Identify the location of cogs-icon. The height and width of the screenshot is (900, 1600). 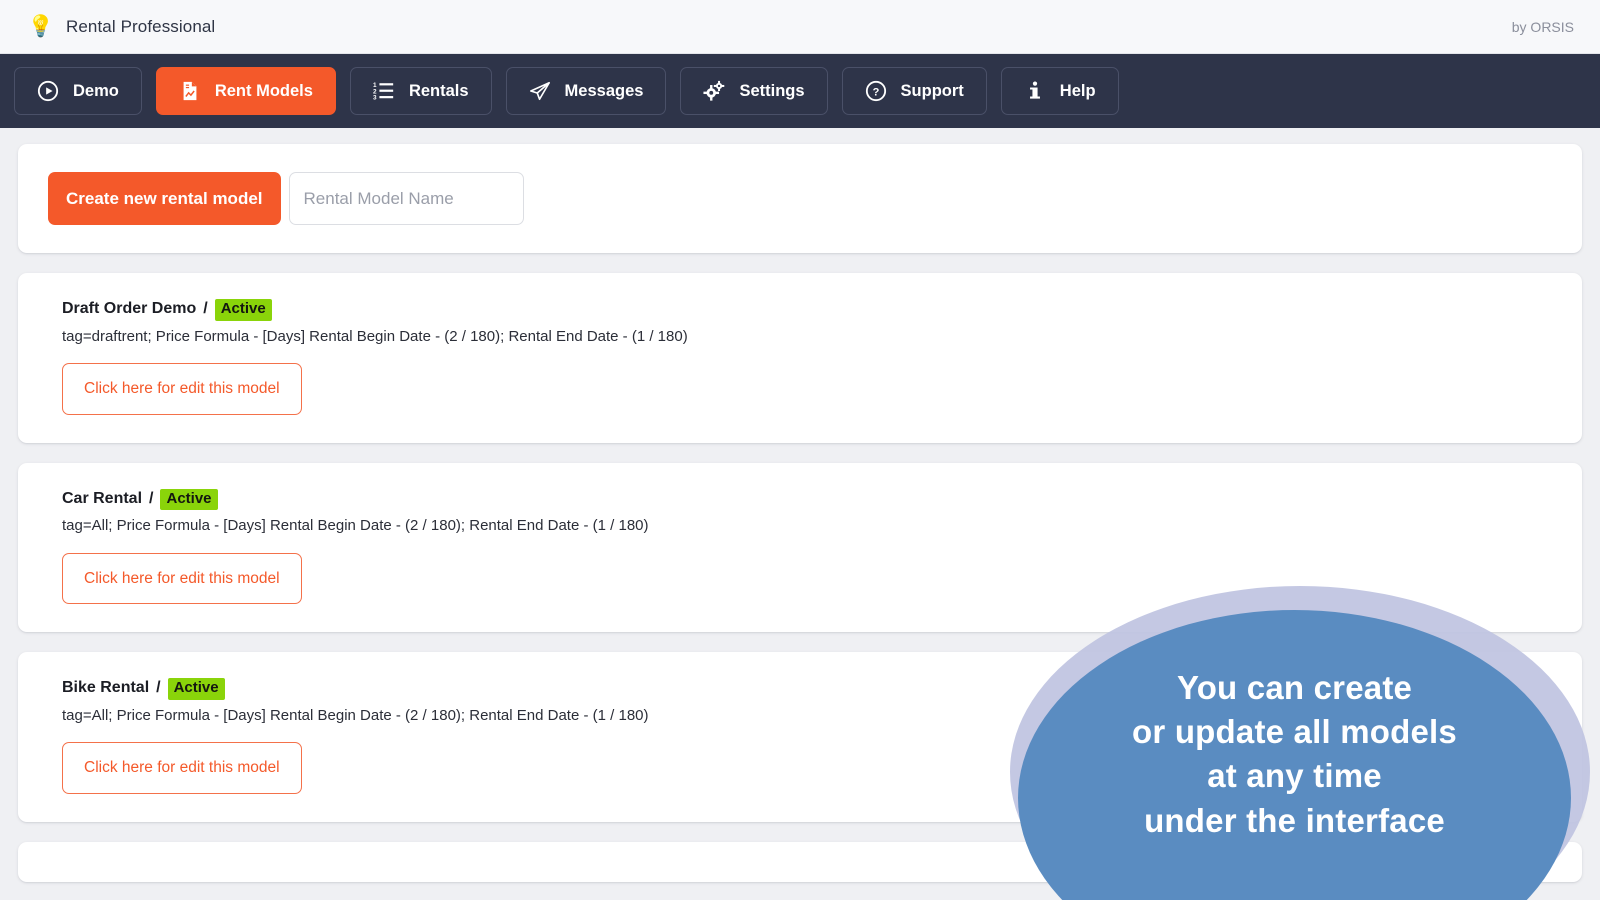
(714, 91).